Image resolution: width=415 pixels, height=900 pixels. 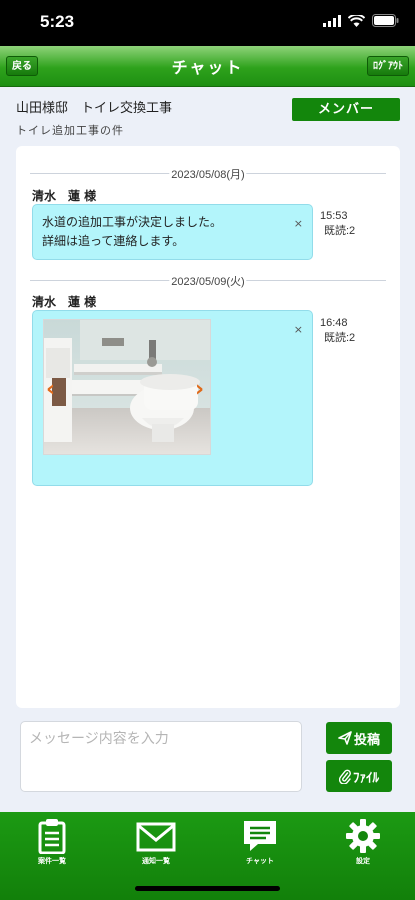 I want to click on tab-settings: 設定, so click(x=363, y=846).